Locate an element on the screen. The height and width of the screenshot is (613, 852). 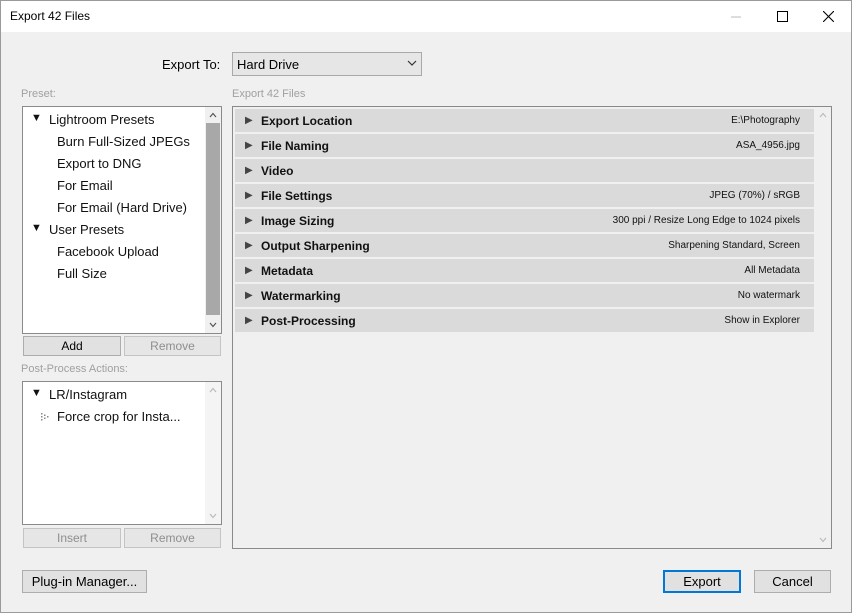
title-bar: Export 42 Files is located at coordinates (426, 16).